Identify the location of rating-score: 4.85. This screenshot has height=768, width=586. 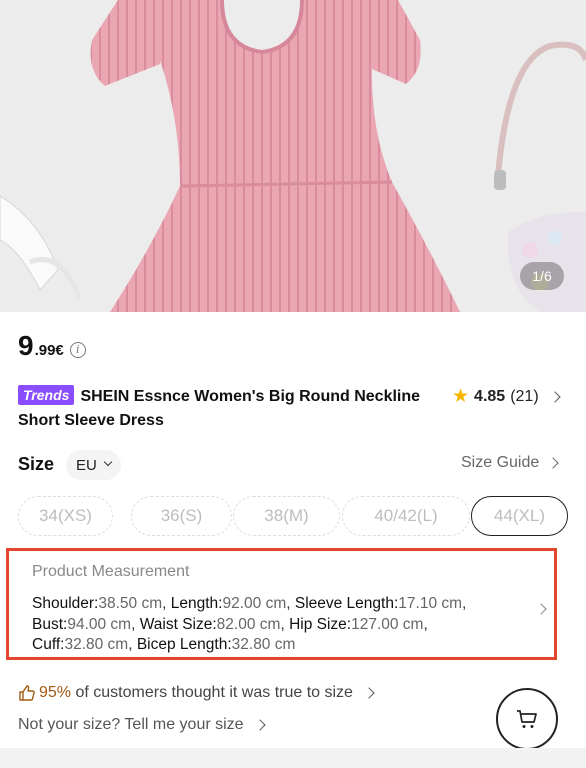
(490, 396).